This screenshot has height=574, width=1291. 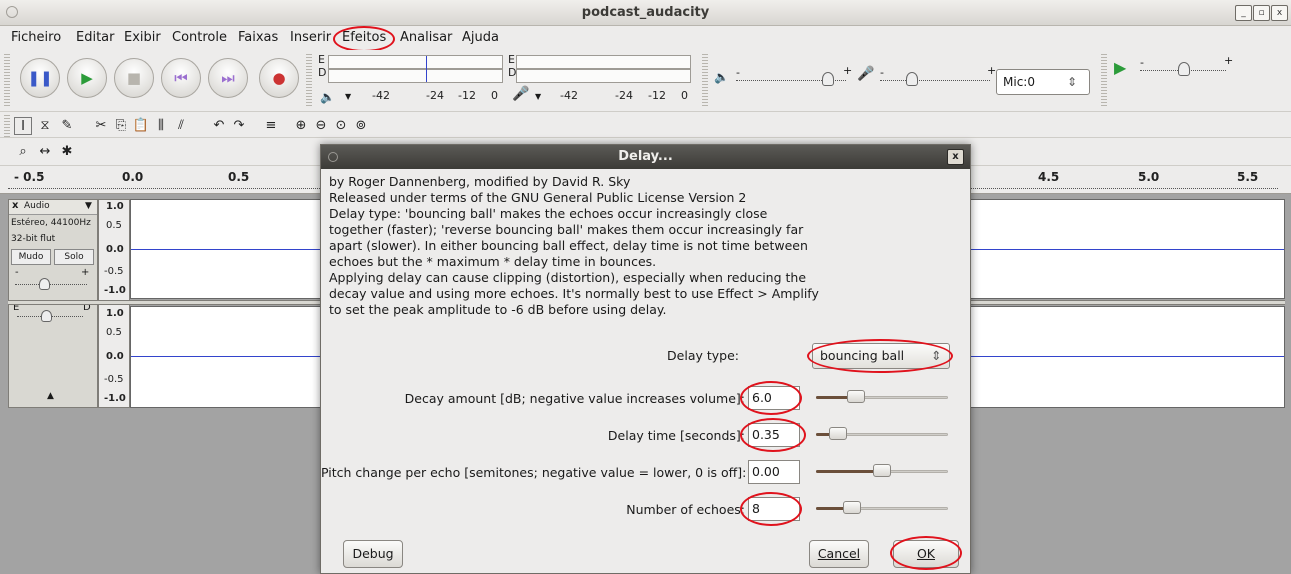 What do you see at coordinates (36, 37) in the screenshot?
I see `menu-ficheiro: Ficheiro` at bounding box center [36, 37].